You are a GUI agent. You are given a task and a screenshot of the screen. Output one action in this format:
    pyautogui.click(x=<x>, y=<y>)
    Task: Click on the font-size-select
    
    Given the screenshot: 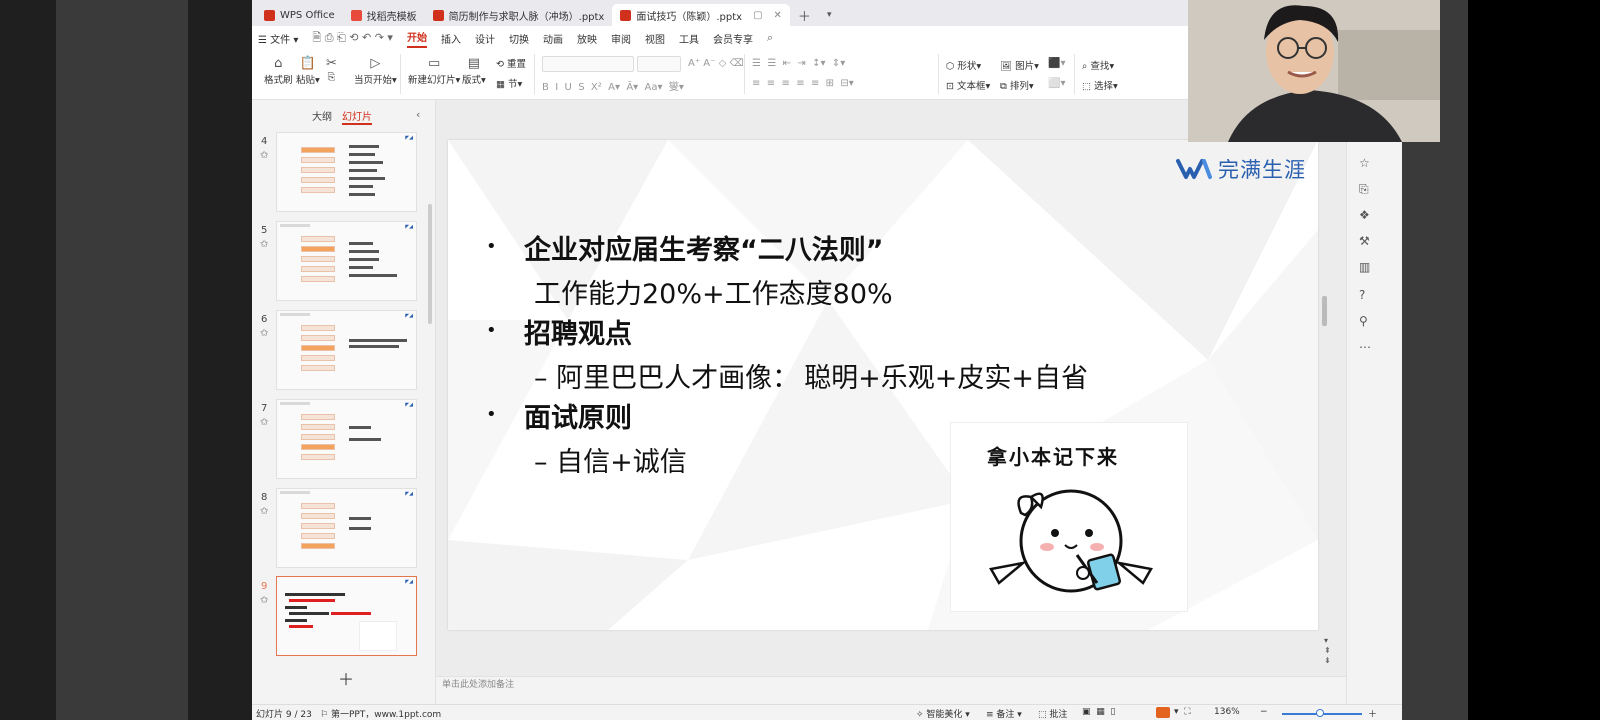 What is the action you would take?
    pyautogui.click(x=659, y=64)
    